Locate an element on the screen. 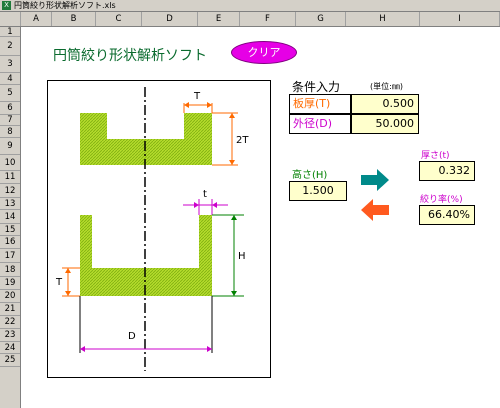 This screenshot has width=500, height=408. units-label: (単位:㎜) is located at coordinates (386, 86).